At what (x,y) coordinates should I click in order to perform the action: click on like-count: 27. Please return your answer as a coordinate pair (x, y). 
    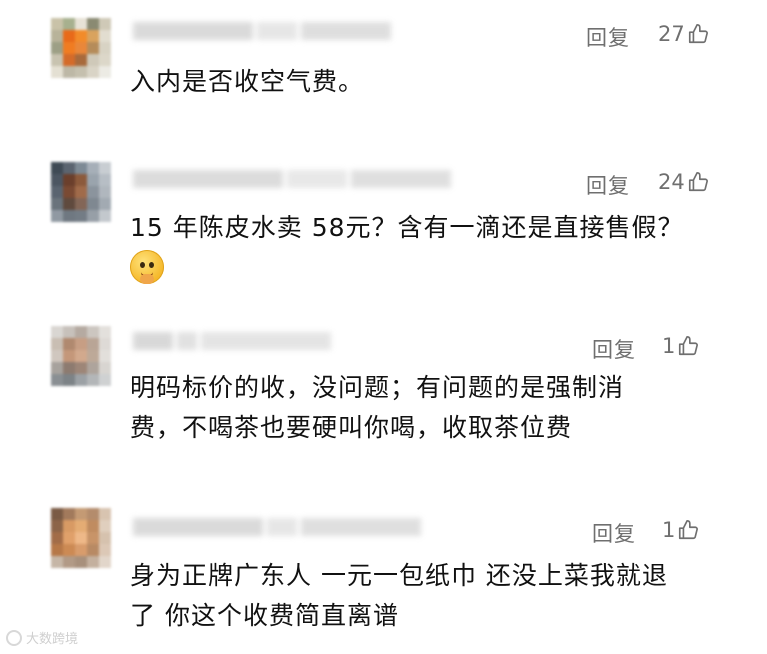
    Looking at the image, I should click on (671, 34).